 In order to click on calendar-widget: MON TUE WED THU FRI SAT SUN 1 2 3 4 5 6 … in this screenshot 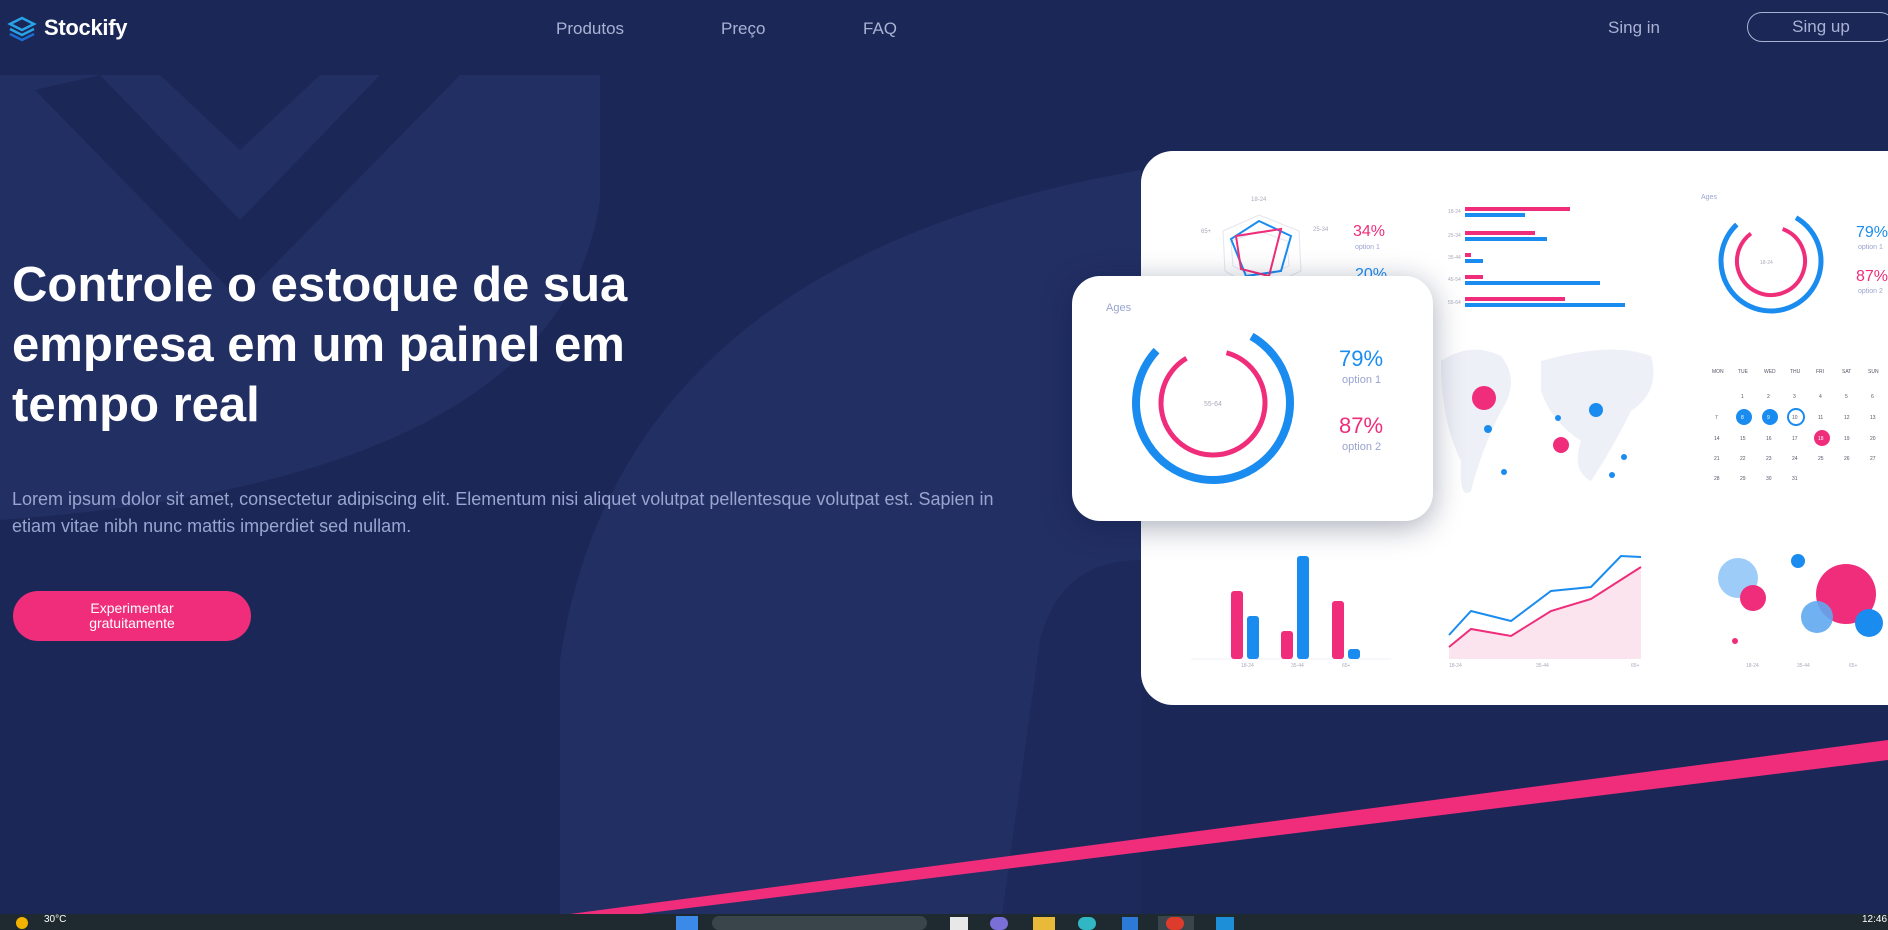, I will do `click(1795, 425)`.